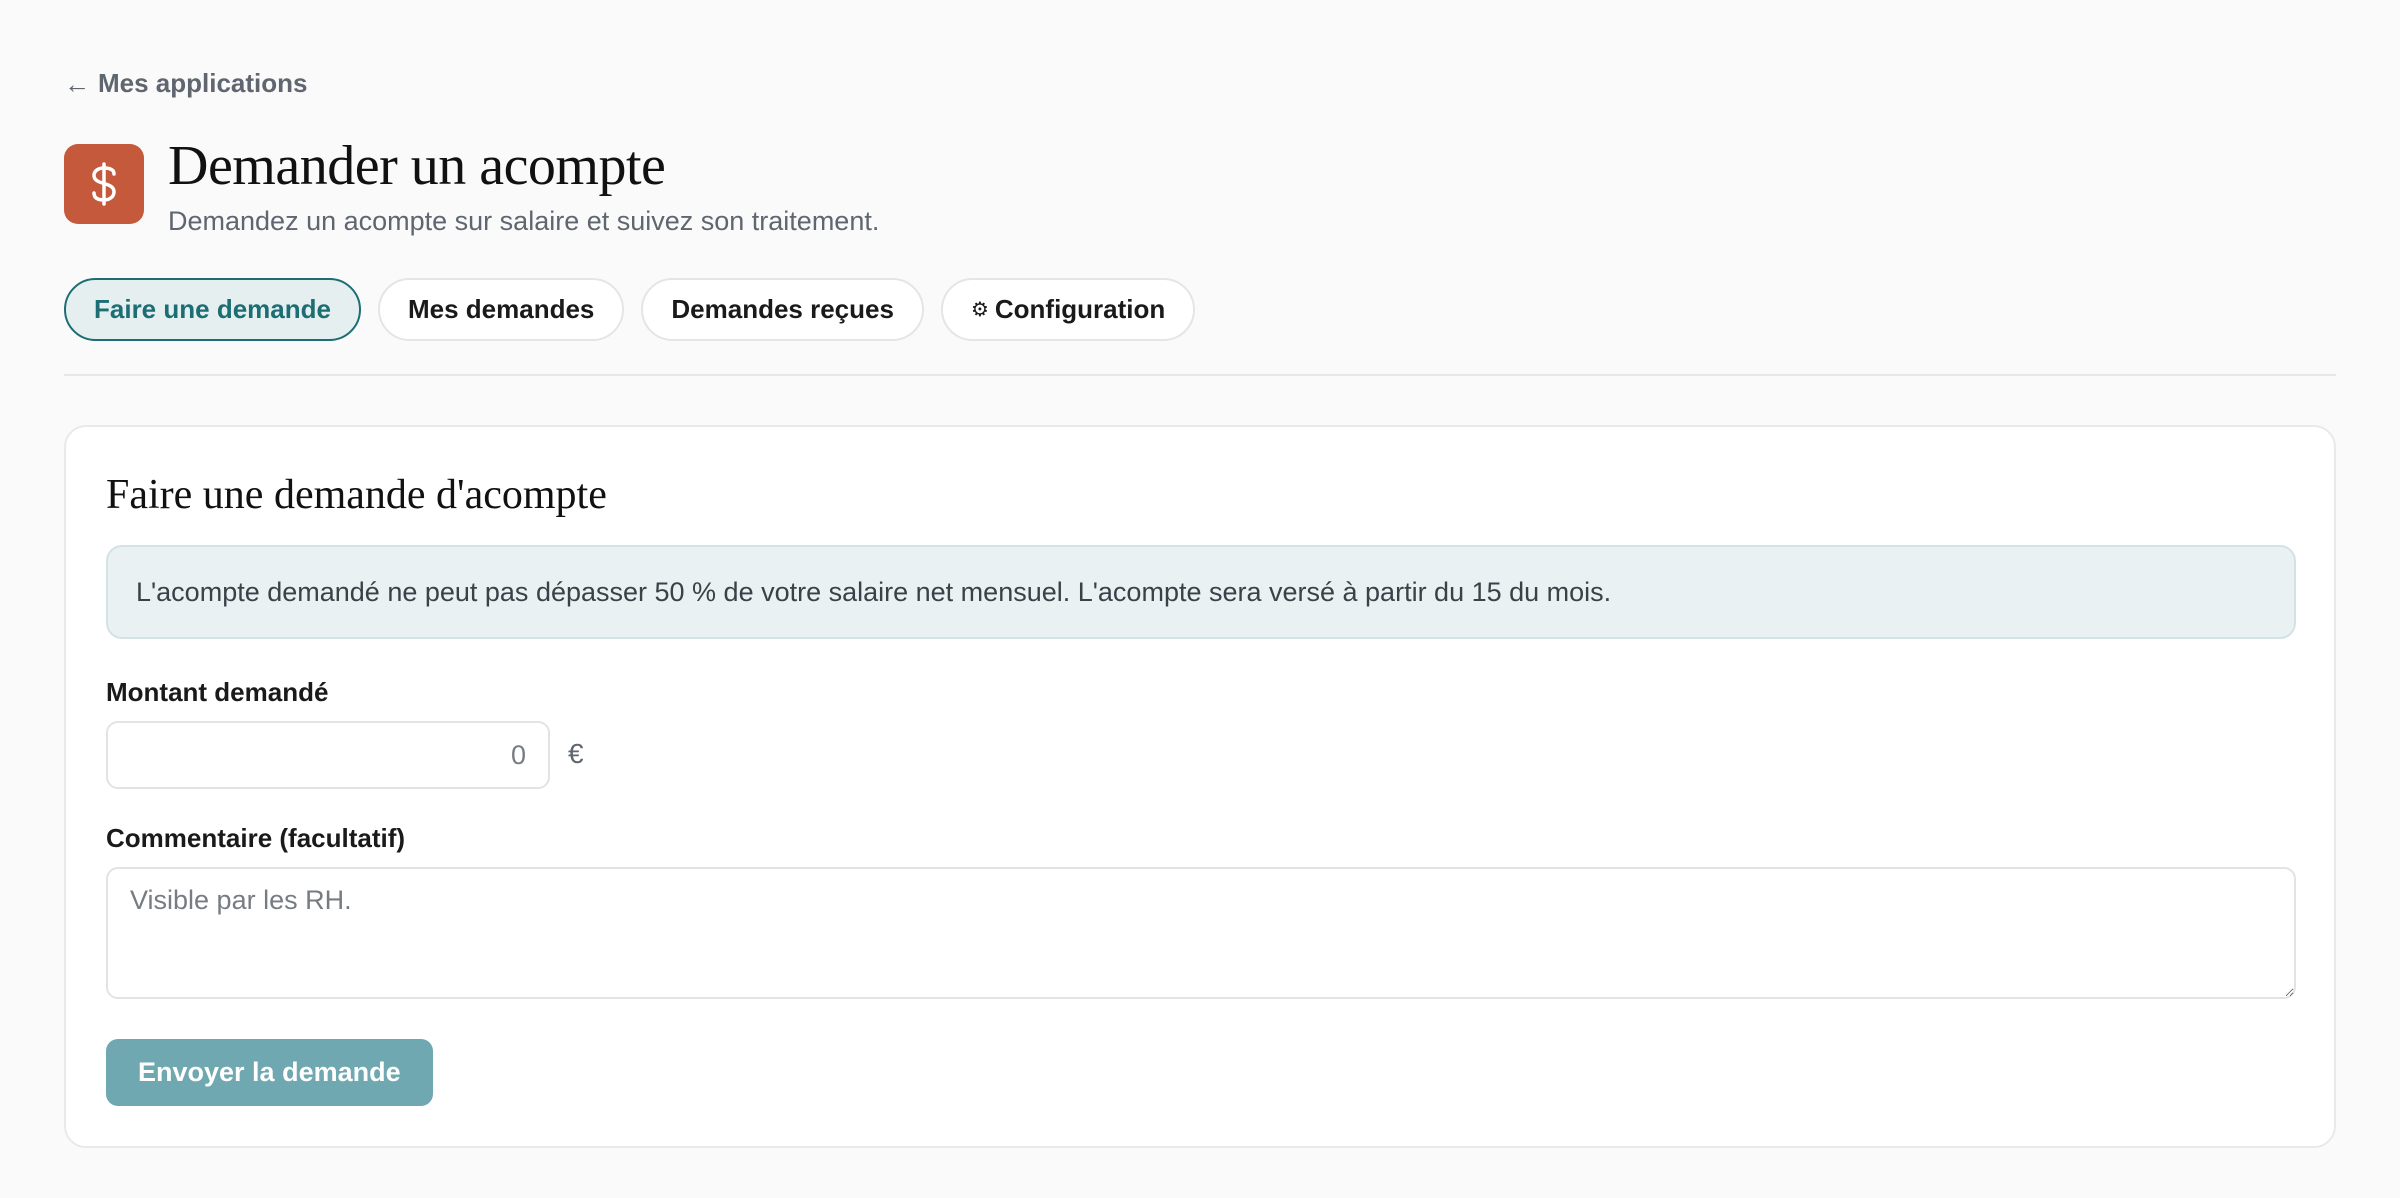 This screenshot has width=2400, height=1198. Describe the element at coordinates (269, 1072) in the screenshot. I see `submit-button: Envoyer la demande` at that location.